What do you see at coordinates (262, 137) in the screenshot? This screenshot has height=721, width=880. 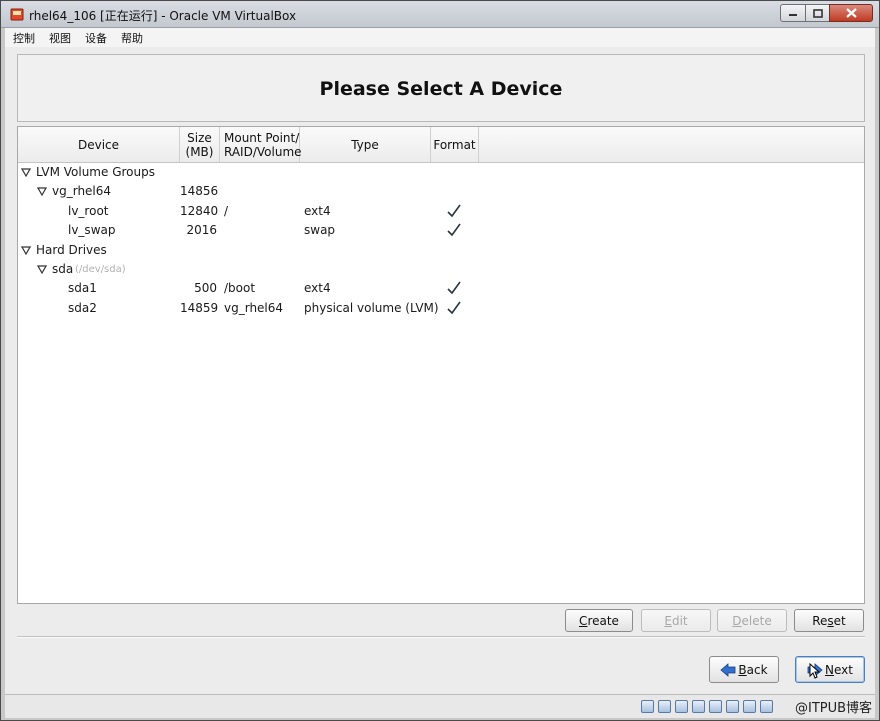 I see `column-mount-line1: Mount Point/` at bounding box center [262, 137].